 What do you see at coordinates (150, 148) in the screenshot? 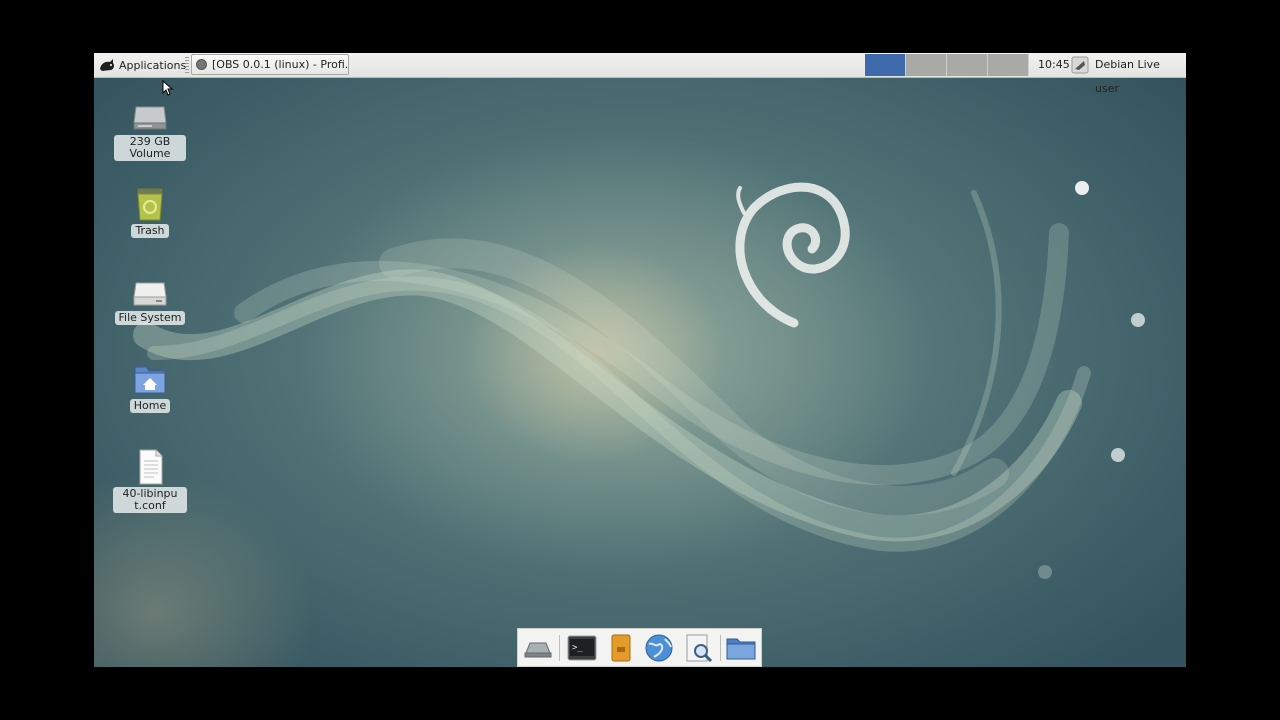
I see `desktop-icon-label: 239 GB Volume` at bounding box center [150, 148].